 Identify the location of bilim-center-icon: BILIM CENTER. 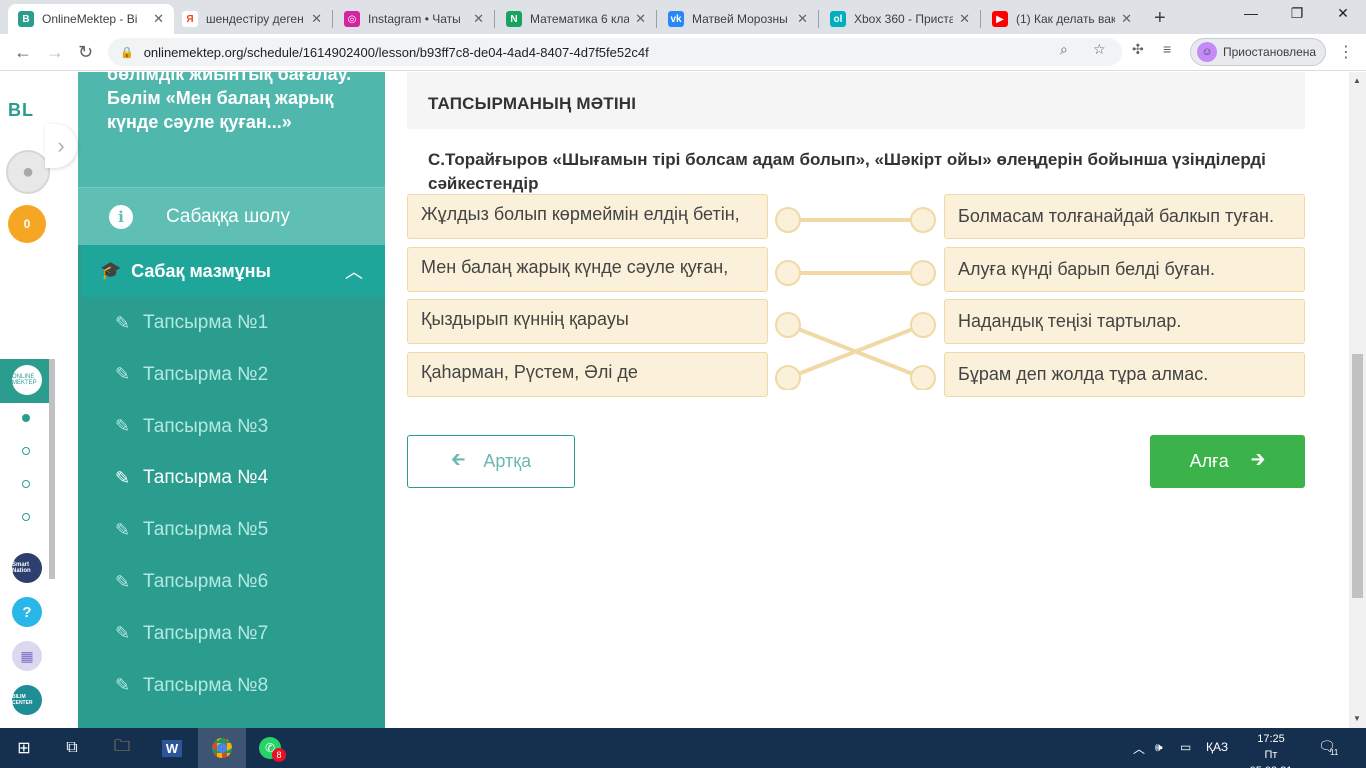
(27, 700).